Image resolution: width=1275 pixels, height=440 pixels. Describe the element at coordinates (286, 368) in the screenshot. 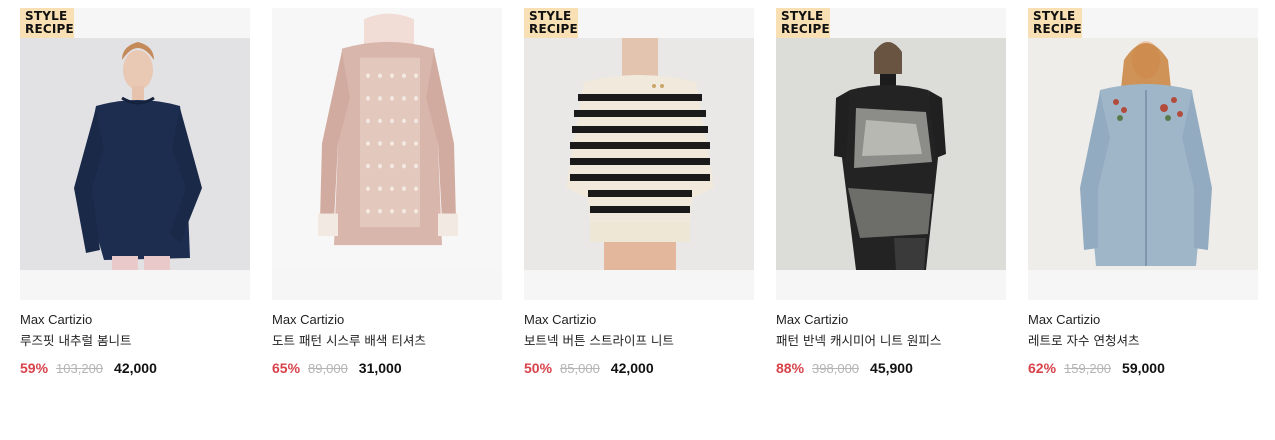

I see `discount-rate: 65%` at that location.